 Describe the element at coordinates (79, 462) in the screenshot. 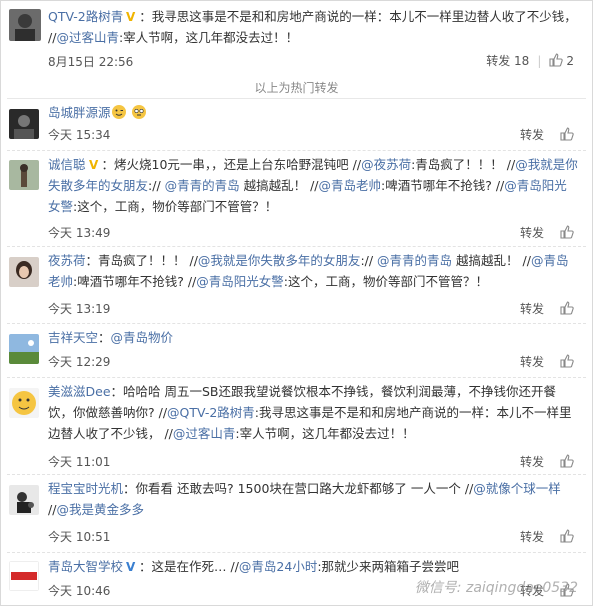

I see `timestamp: 今天 11:01` at that location.